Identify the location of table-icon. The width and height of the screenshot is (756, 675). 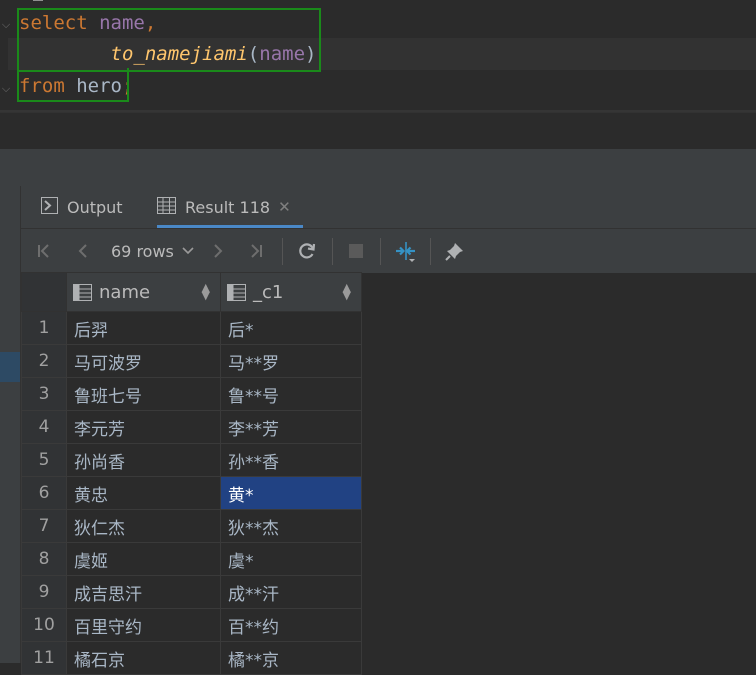
(166, 207).